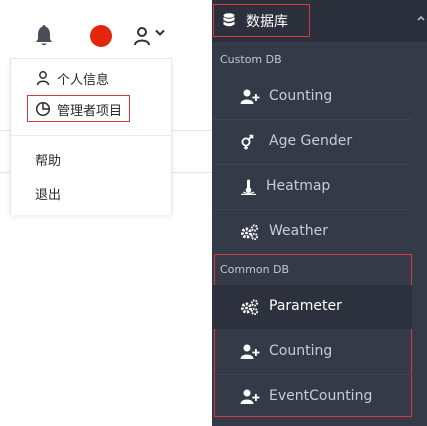 The image size is (427, 426). I want to click on bell-icon, so click(44, 36).